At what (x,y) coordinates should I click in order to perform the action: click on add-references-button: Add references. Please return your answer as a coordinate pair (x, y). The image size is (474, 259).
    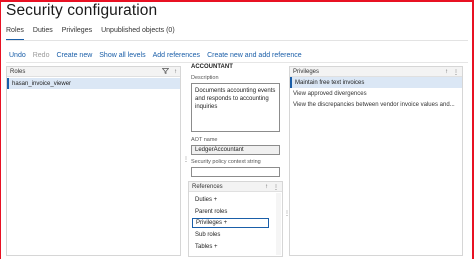
    Looking at the image, I should click on (176, 55).